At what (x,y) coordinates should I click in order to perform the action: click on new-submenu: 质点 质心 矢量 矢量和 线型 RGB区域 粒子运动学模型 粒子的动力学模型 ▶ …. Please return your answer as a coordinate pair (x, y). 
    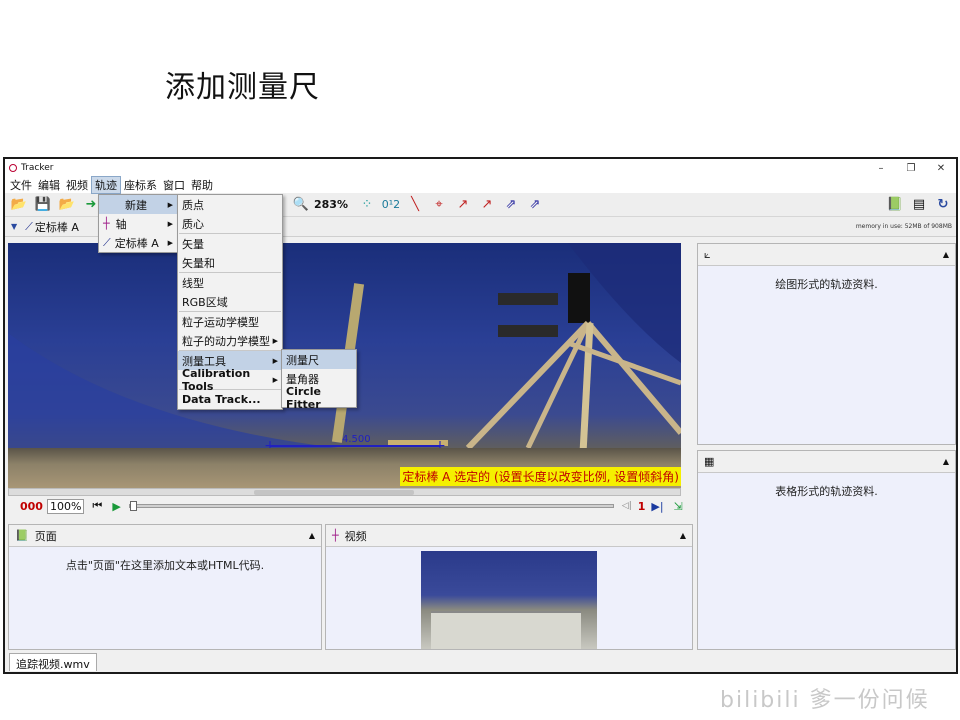
    Looking at the image, I should click on (230, 302).